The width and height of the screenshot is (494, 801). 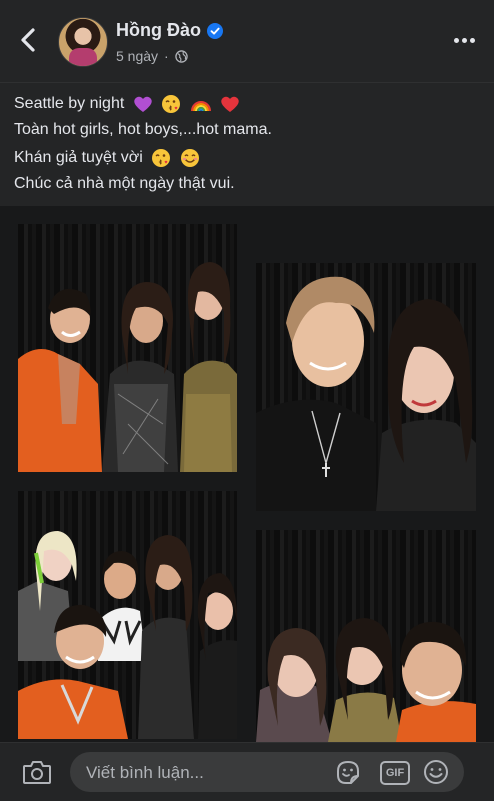 I want to click on back-button, so click(x=28, y=40).